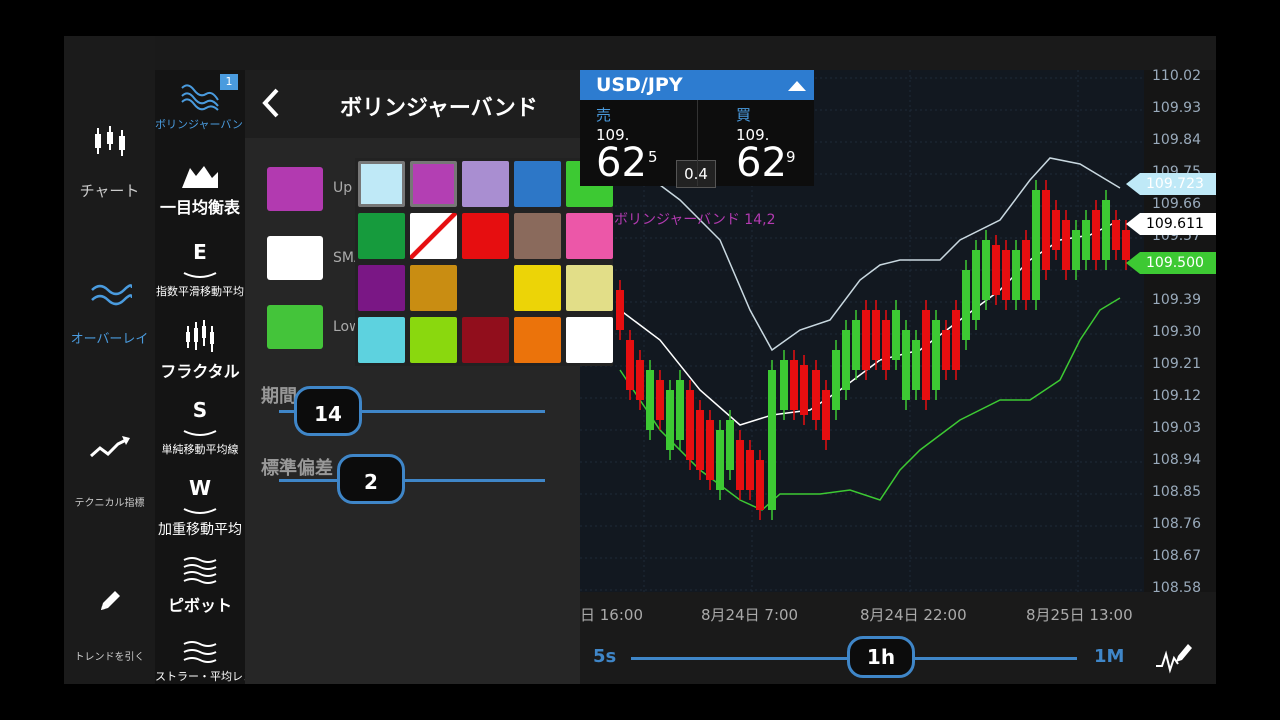  What do you see at coordinates (621, 163) in the screenshot?
I see `sell-pips: 62` at bounding box center [621, 163].